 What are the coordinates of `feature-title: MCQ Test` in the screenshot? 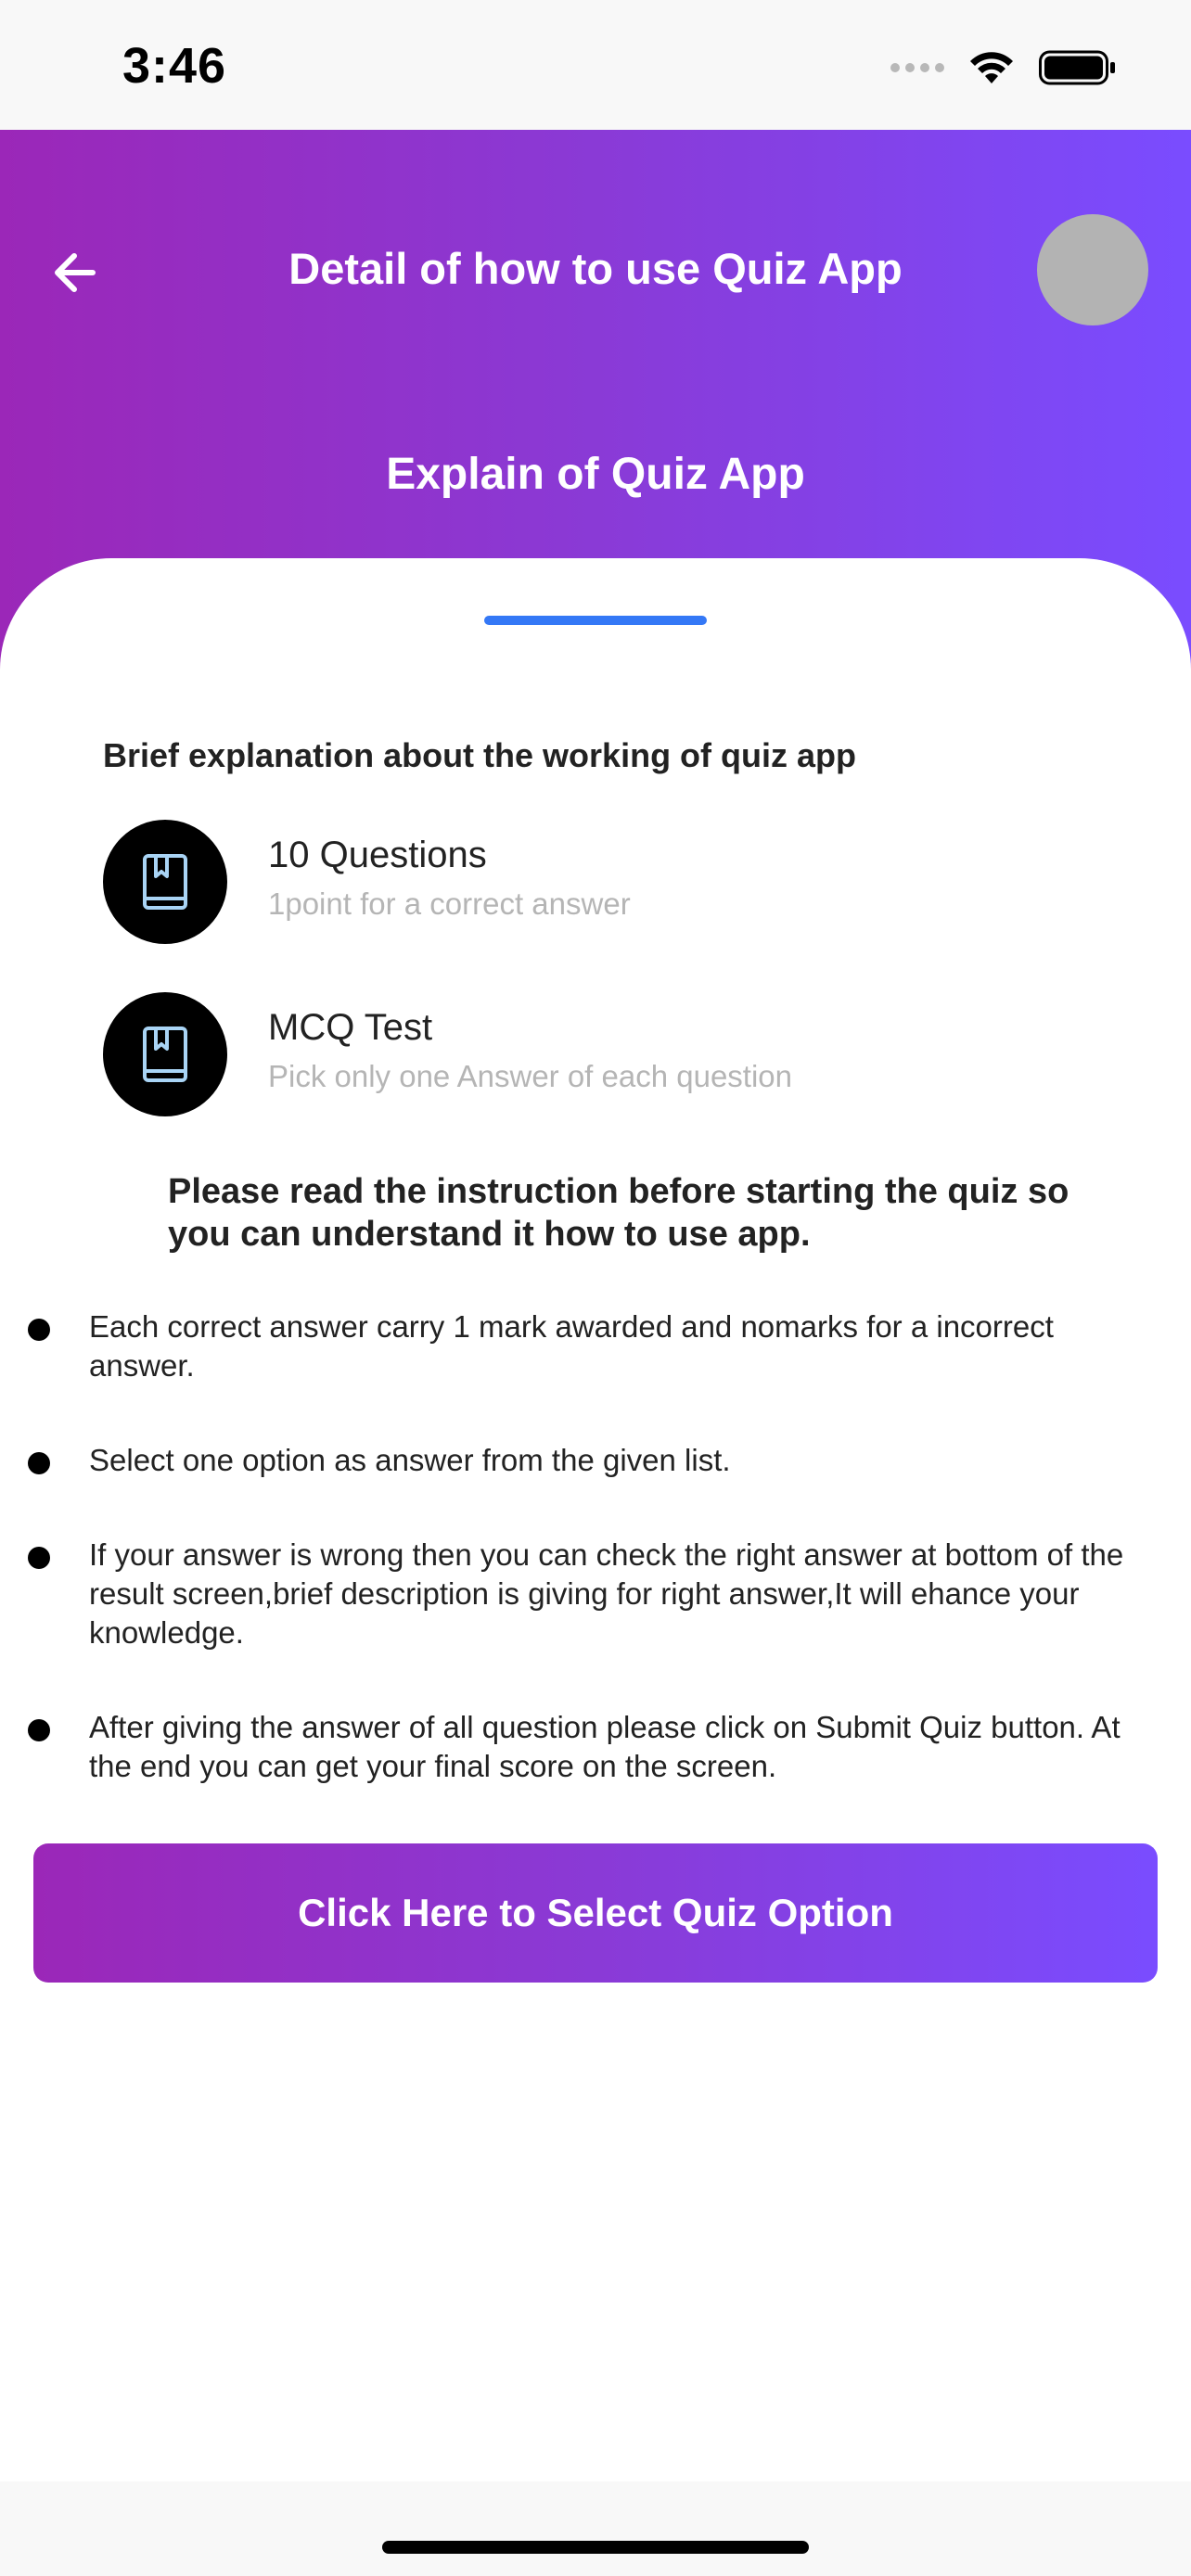 It's located at (350, 1028).